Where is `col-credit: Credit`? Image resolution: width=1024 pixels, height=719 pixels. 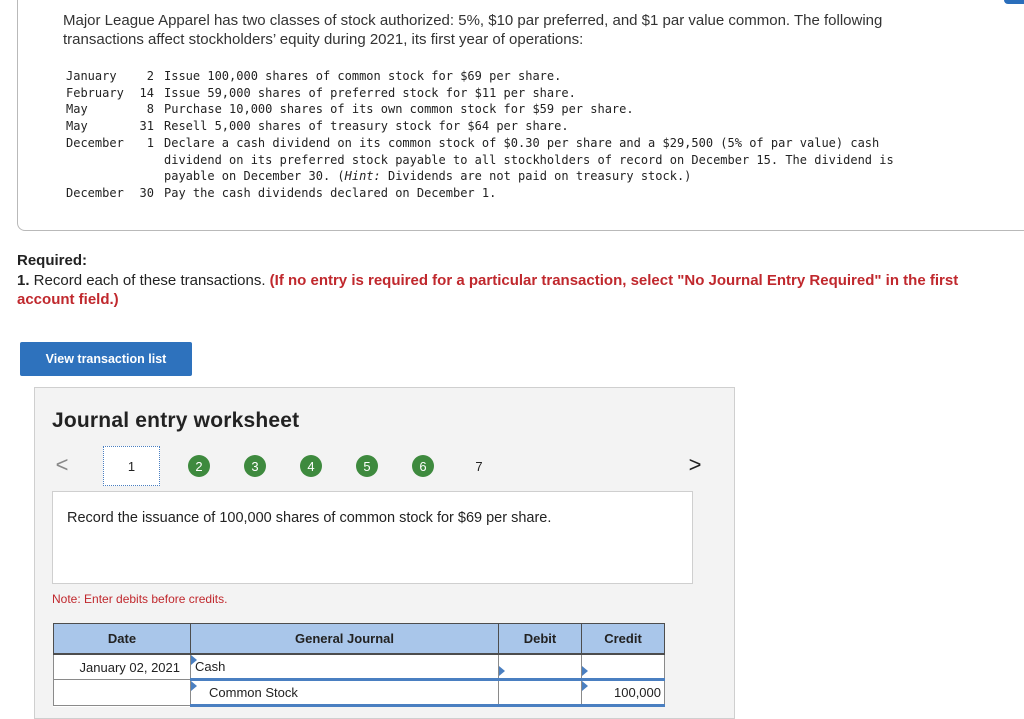 col-credit: Credit is located at coordinates (623, 639).